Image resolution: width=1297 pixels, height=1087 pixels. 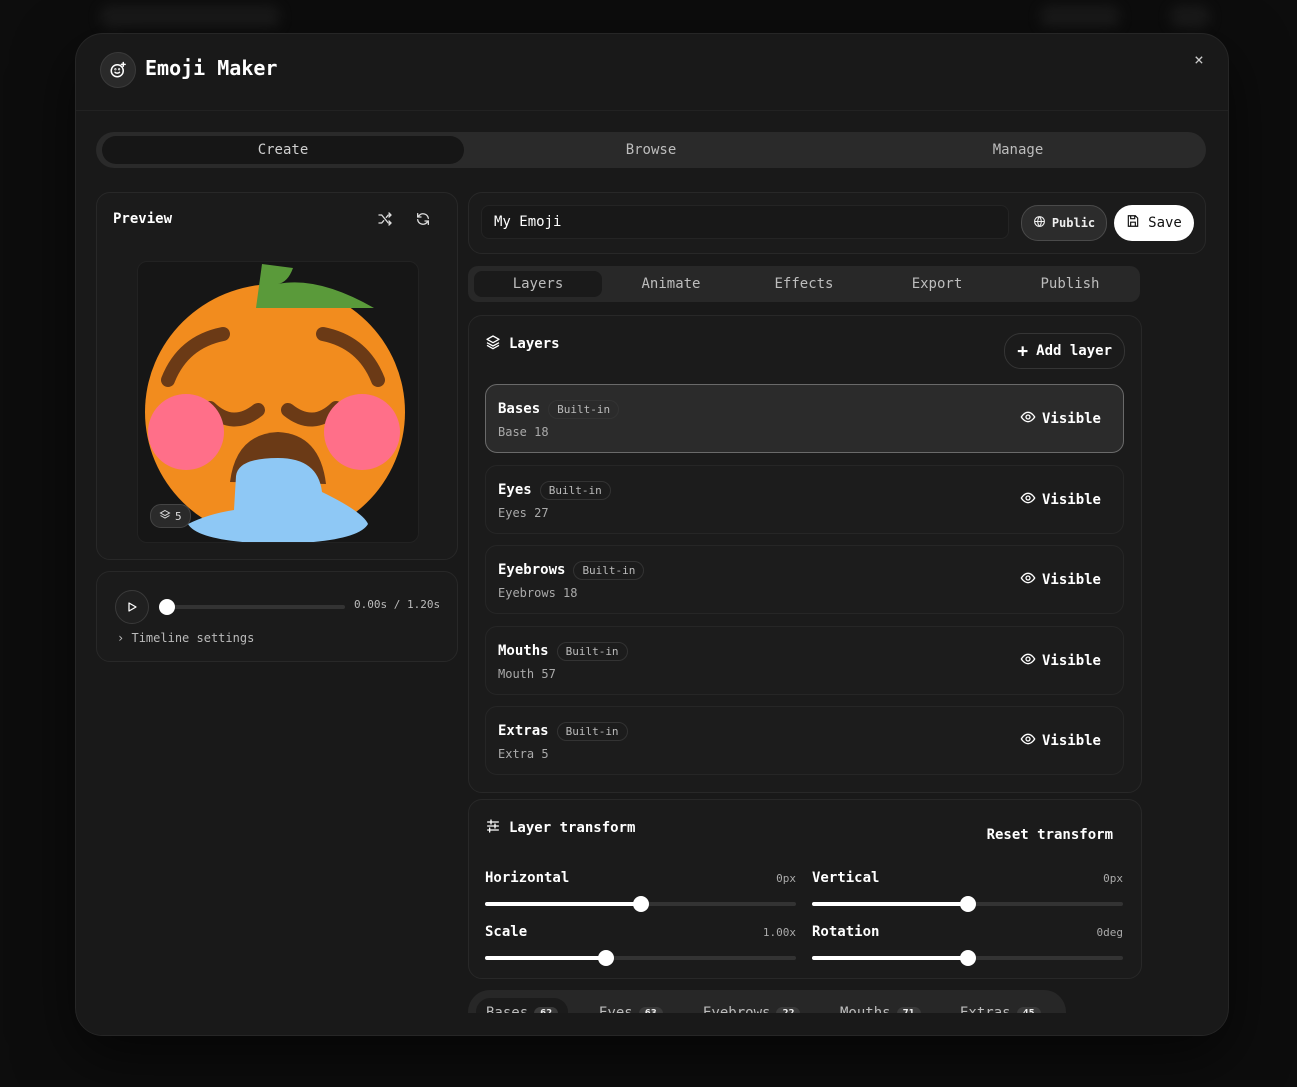 What do you see at coordinates (804, 284) in the screenshot?
I see `tab-effects: Effects` at bounding box center [804, 284].